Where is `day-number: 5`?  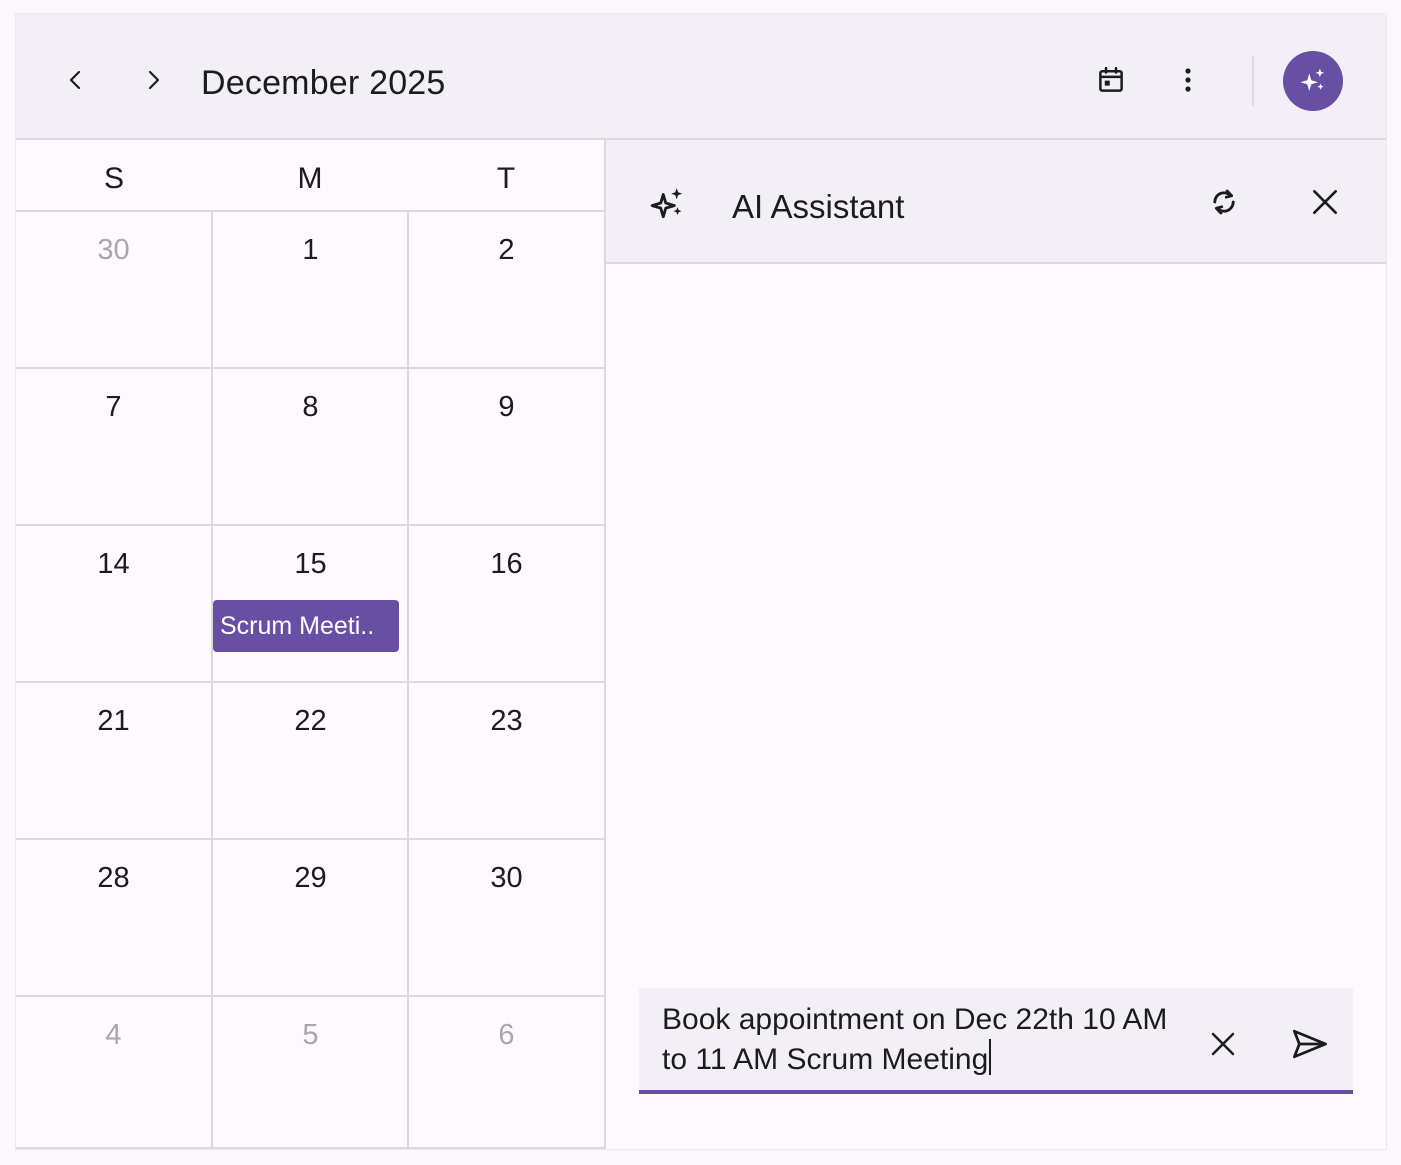
day-number: 5 is located at coordinates (310, 1035).